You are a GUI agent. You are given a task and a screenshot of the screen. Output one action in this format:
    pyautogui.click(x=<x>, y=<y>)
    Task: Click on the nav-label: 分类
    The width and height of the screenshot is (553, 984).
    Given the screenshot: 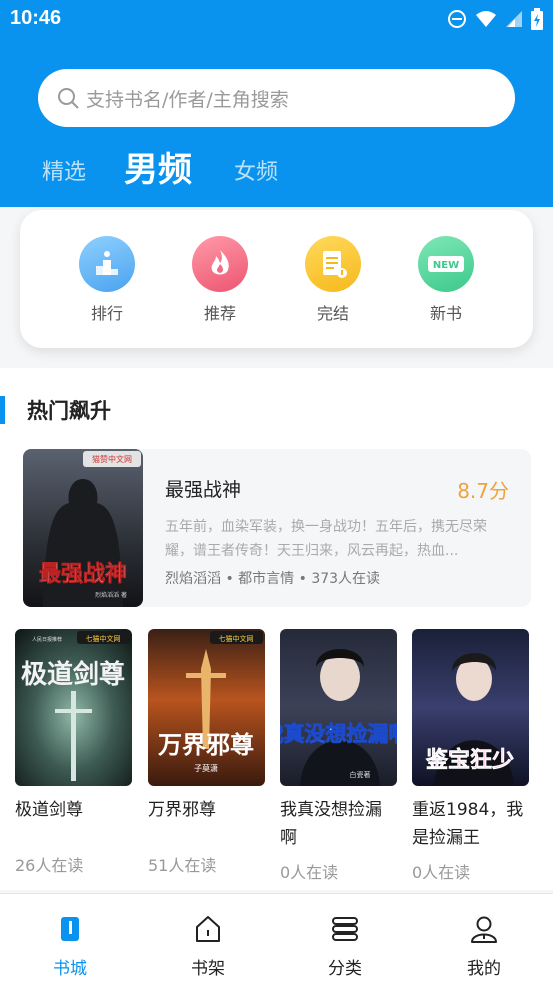 What is the action you would take?
    pyautogui.click(x=345, y=969)
    